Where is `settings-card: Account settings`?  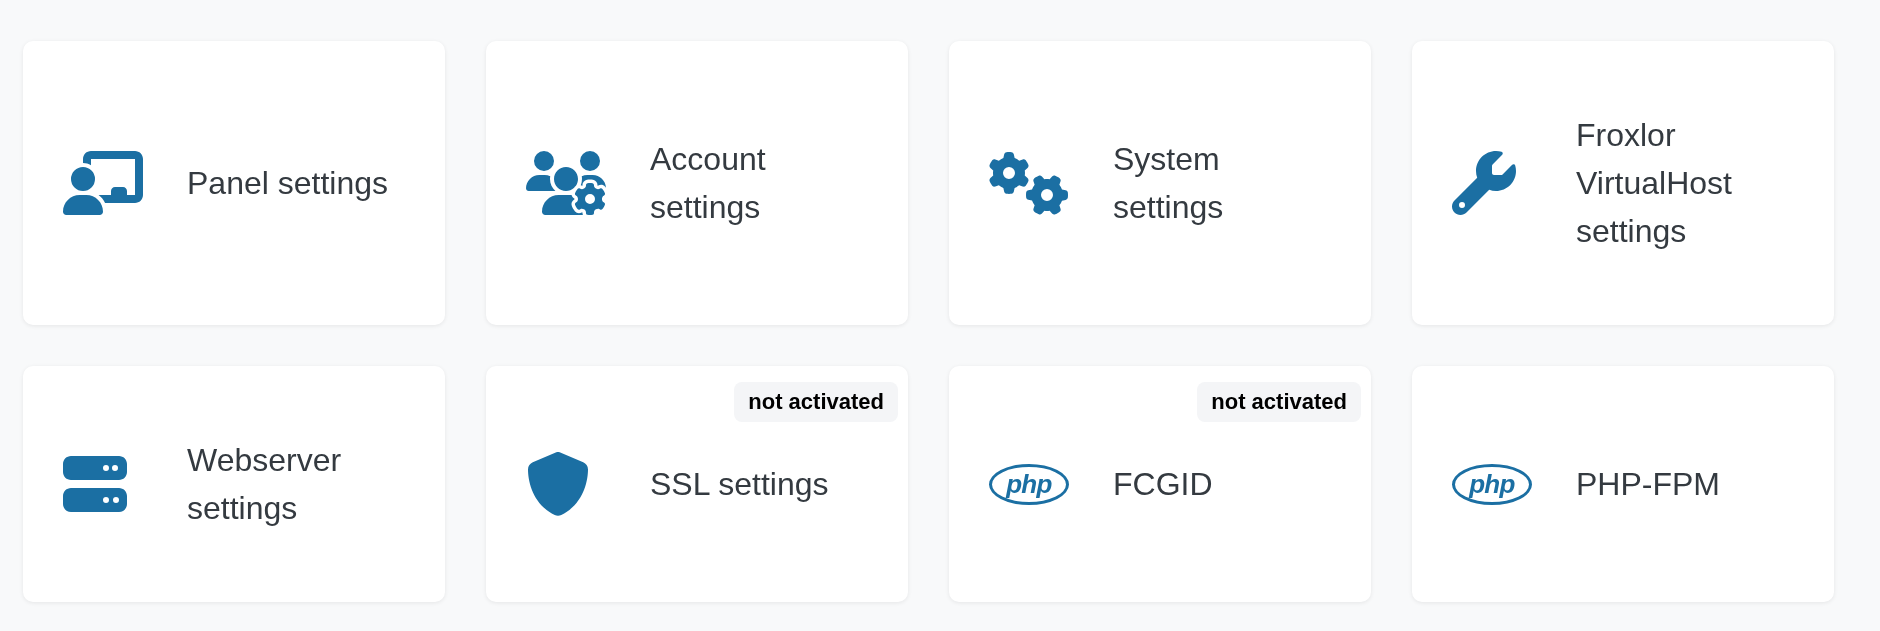
settings-card: Account settings is located at coordinates (697, 183).